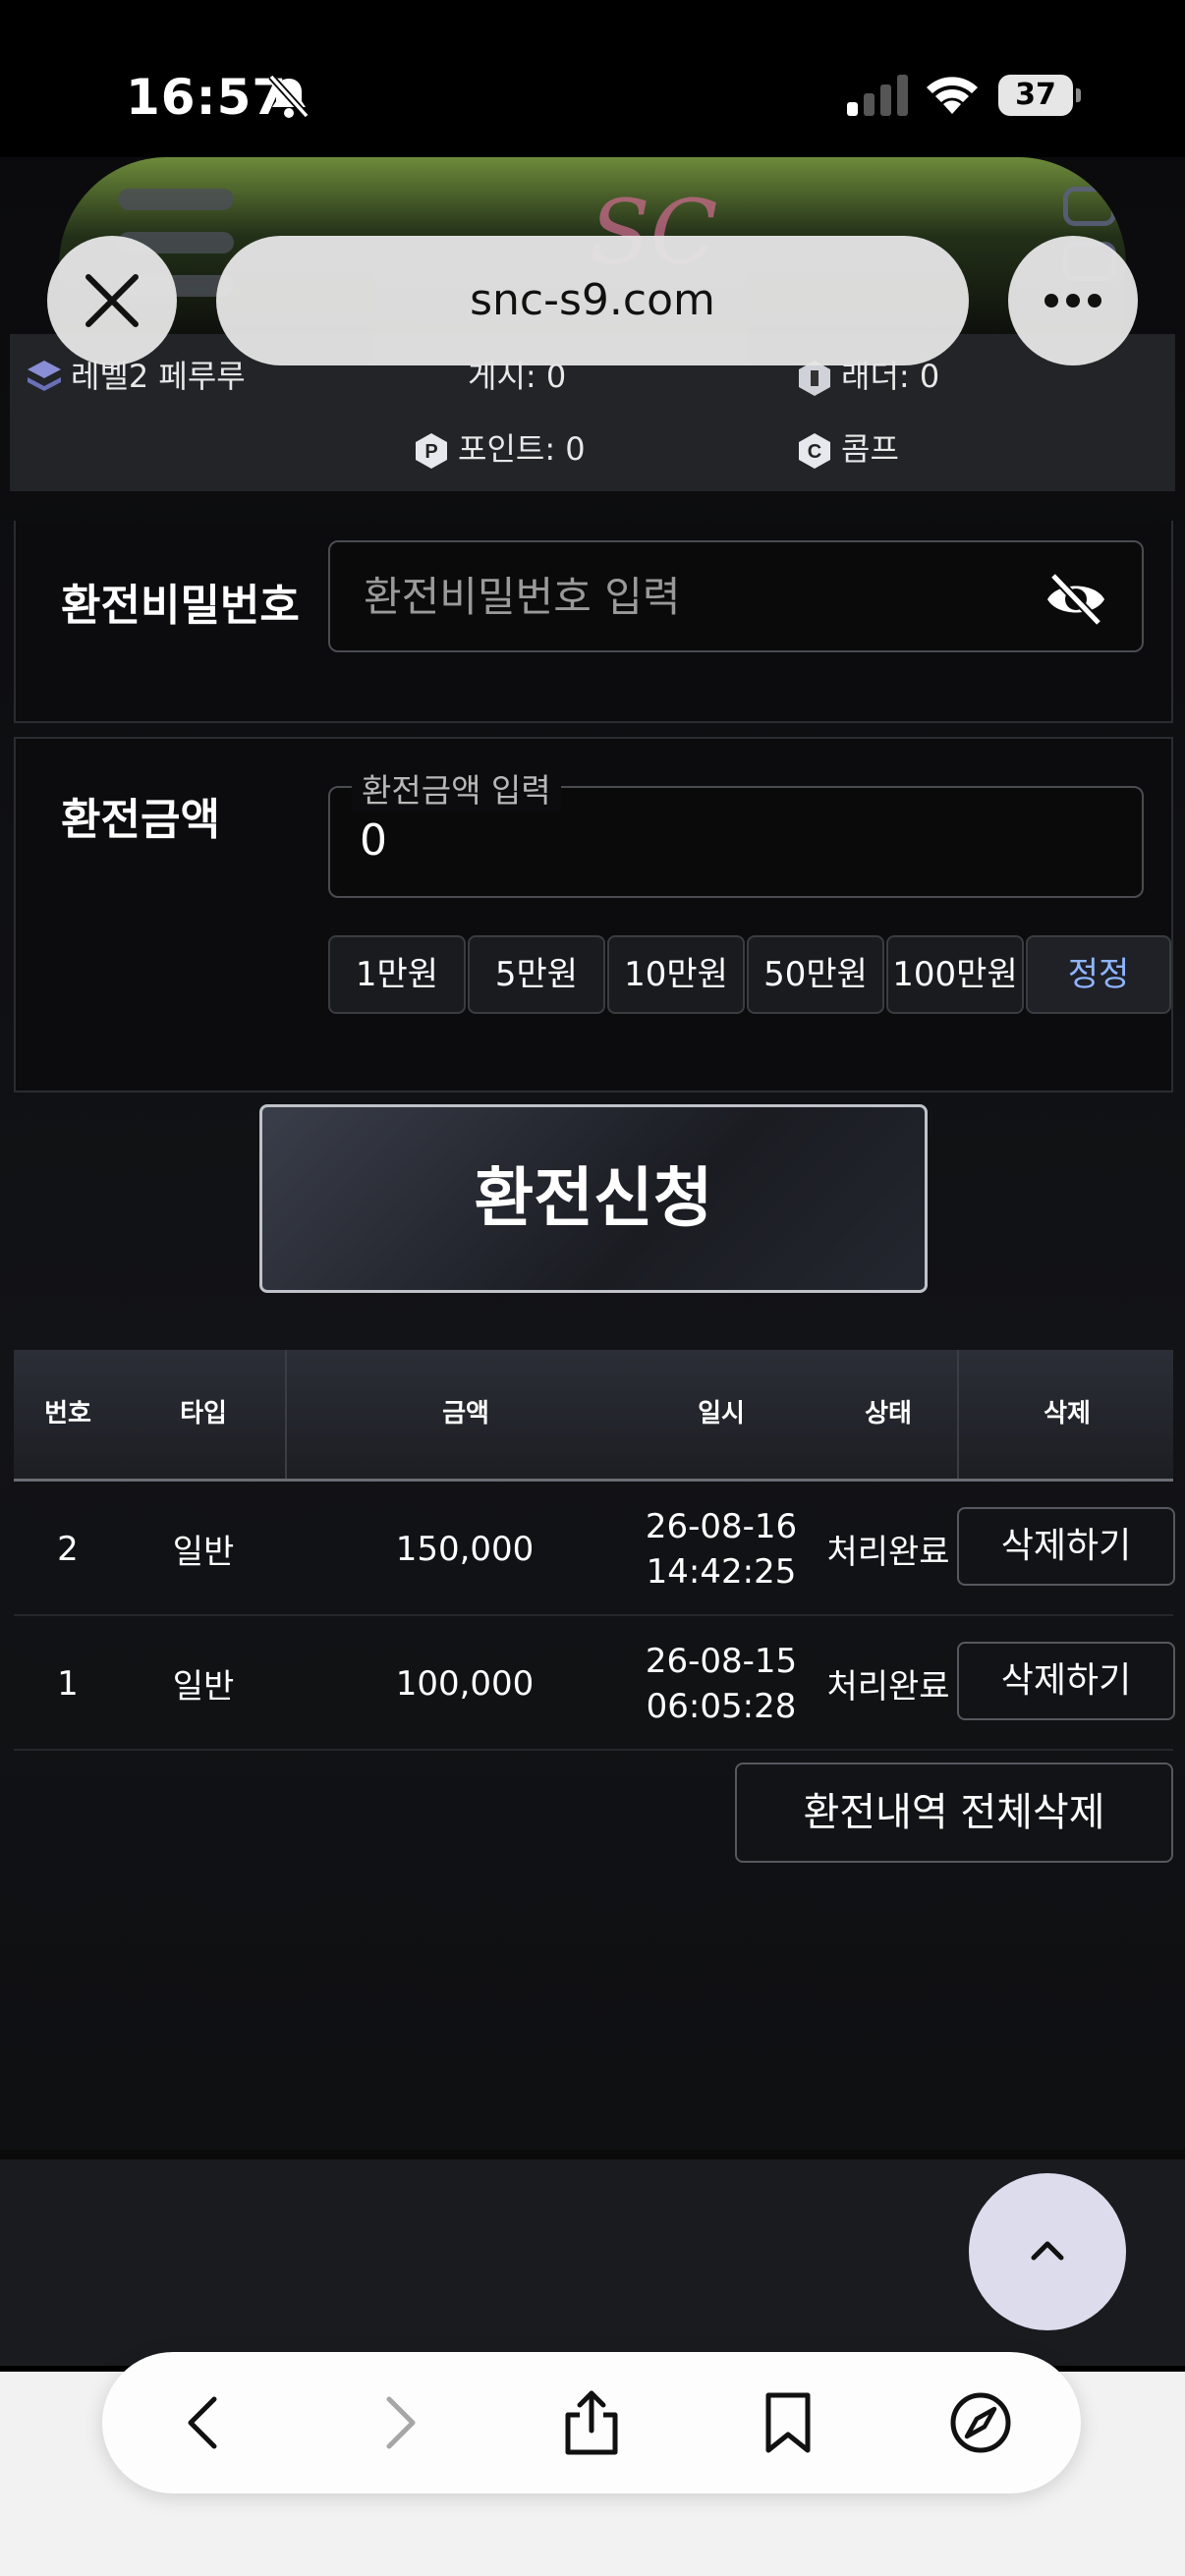  Describe the element at coordinates (1076, 599) in the screenshot. I see `eye-slash-icon` at that location.